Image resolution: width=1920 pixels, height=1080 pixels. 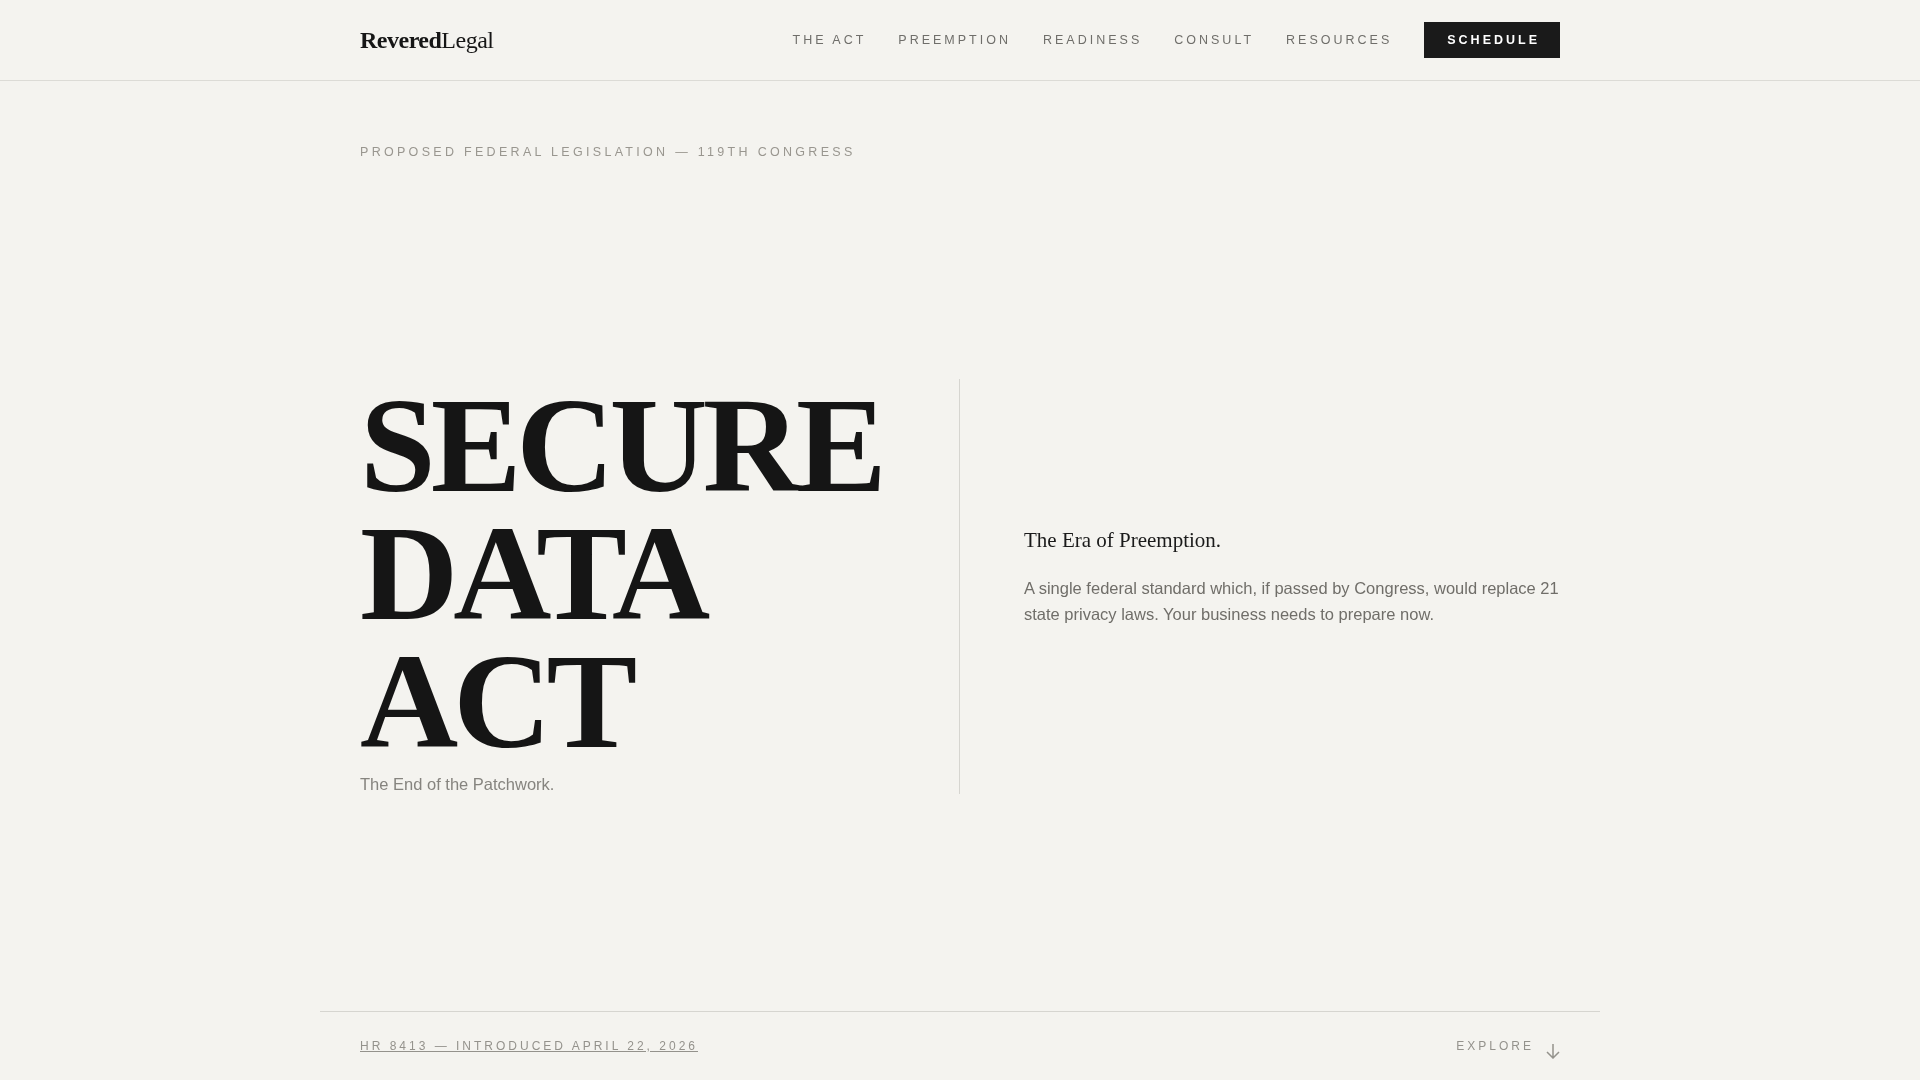 I want to click on bill-link: HR 8413 — INTRODUCED APRIL 22, 2026, so click(x=529, y=1046).